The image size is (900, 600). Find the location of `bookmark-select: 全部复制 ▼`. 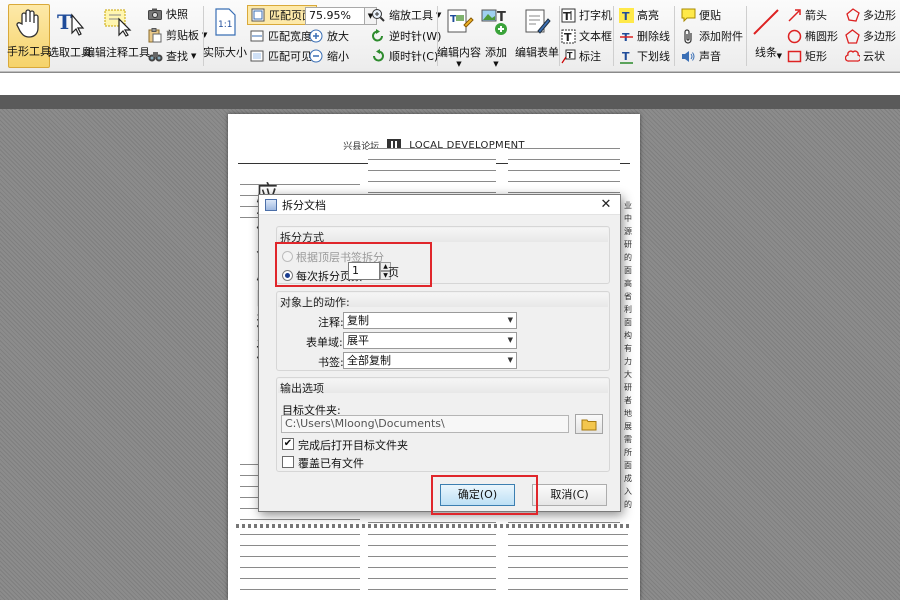

bookmark-select: 全部复制 ▼ is located at coordinates (430, 360).